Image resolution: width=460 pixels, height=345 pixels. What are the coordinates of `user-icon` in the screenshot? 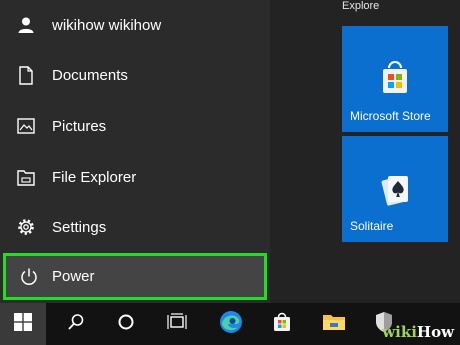 It's located at (26, 25).